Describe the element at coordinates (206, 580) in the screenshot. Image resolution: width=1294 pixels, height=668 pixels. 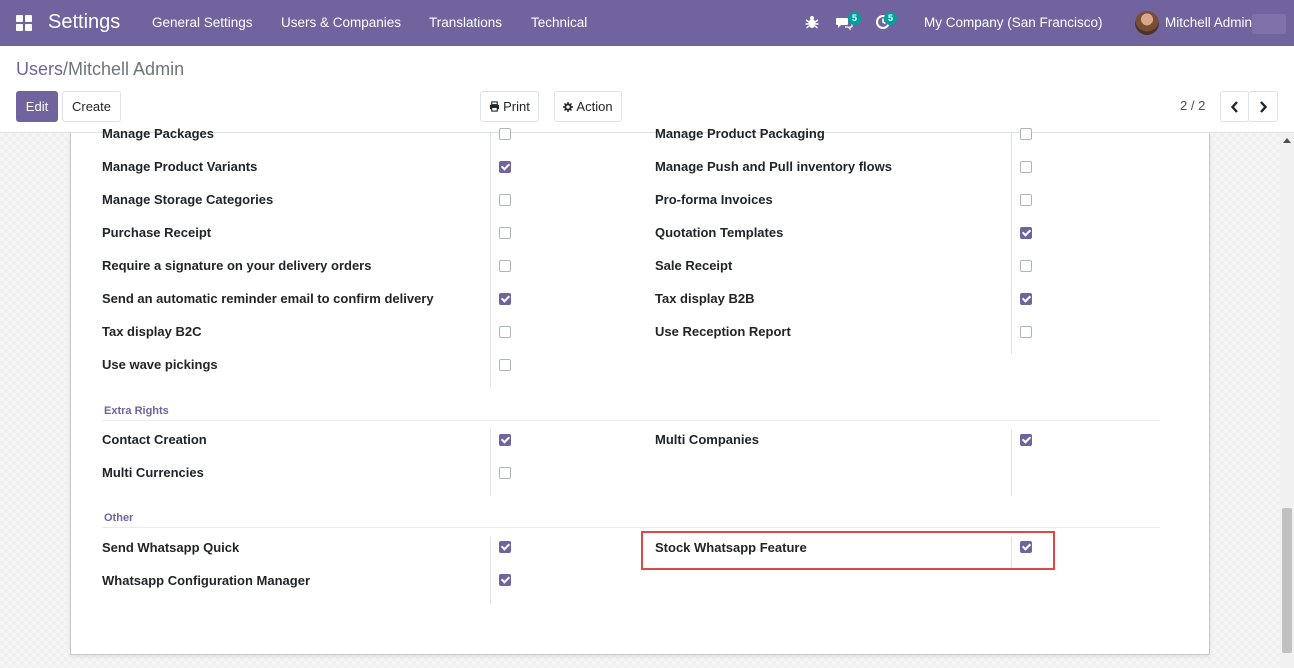
I see `field-label-whatsapp-config-manager: Whatsapp Configuration Manager` at that location.